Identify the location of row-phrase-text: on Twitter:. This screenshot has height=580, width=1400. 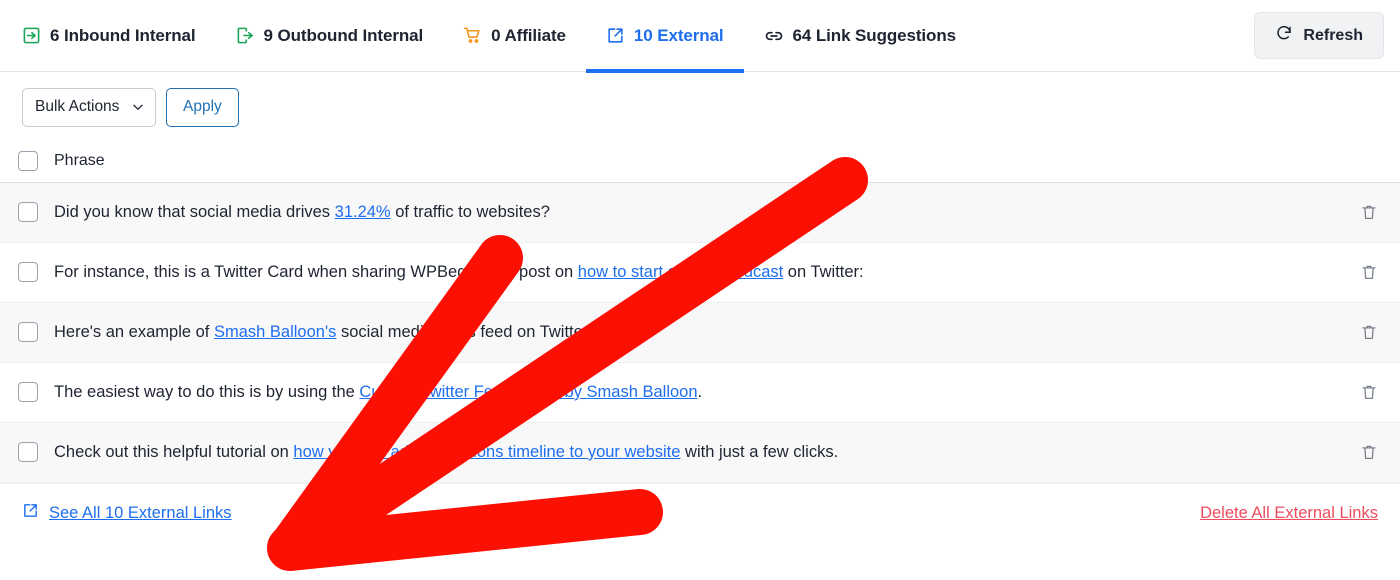
(823, 271).